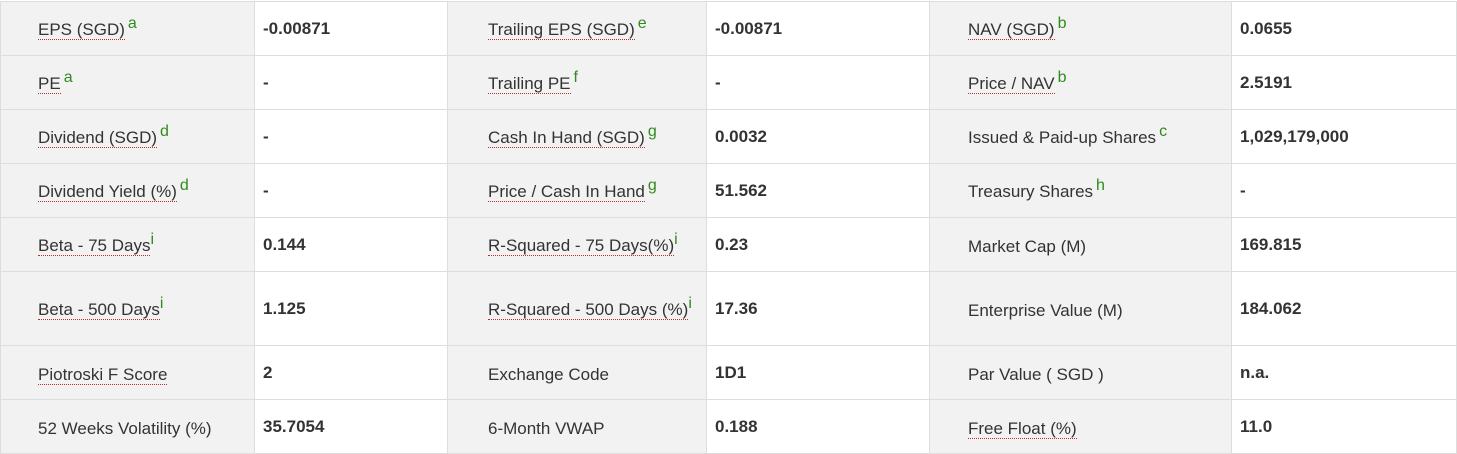 The height and width of the screenshot is (454, 1457). I want to click on metric-label-cell: Beta - 500 Daysi, so click(127, 308).